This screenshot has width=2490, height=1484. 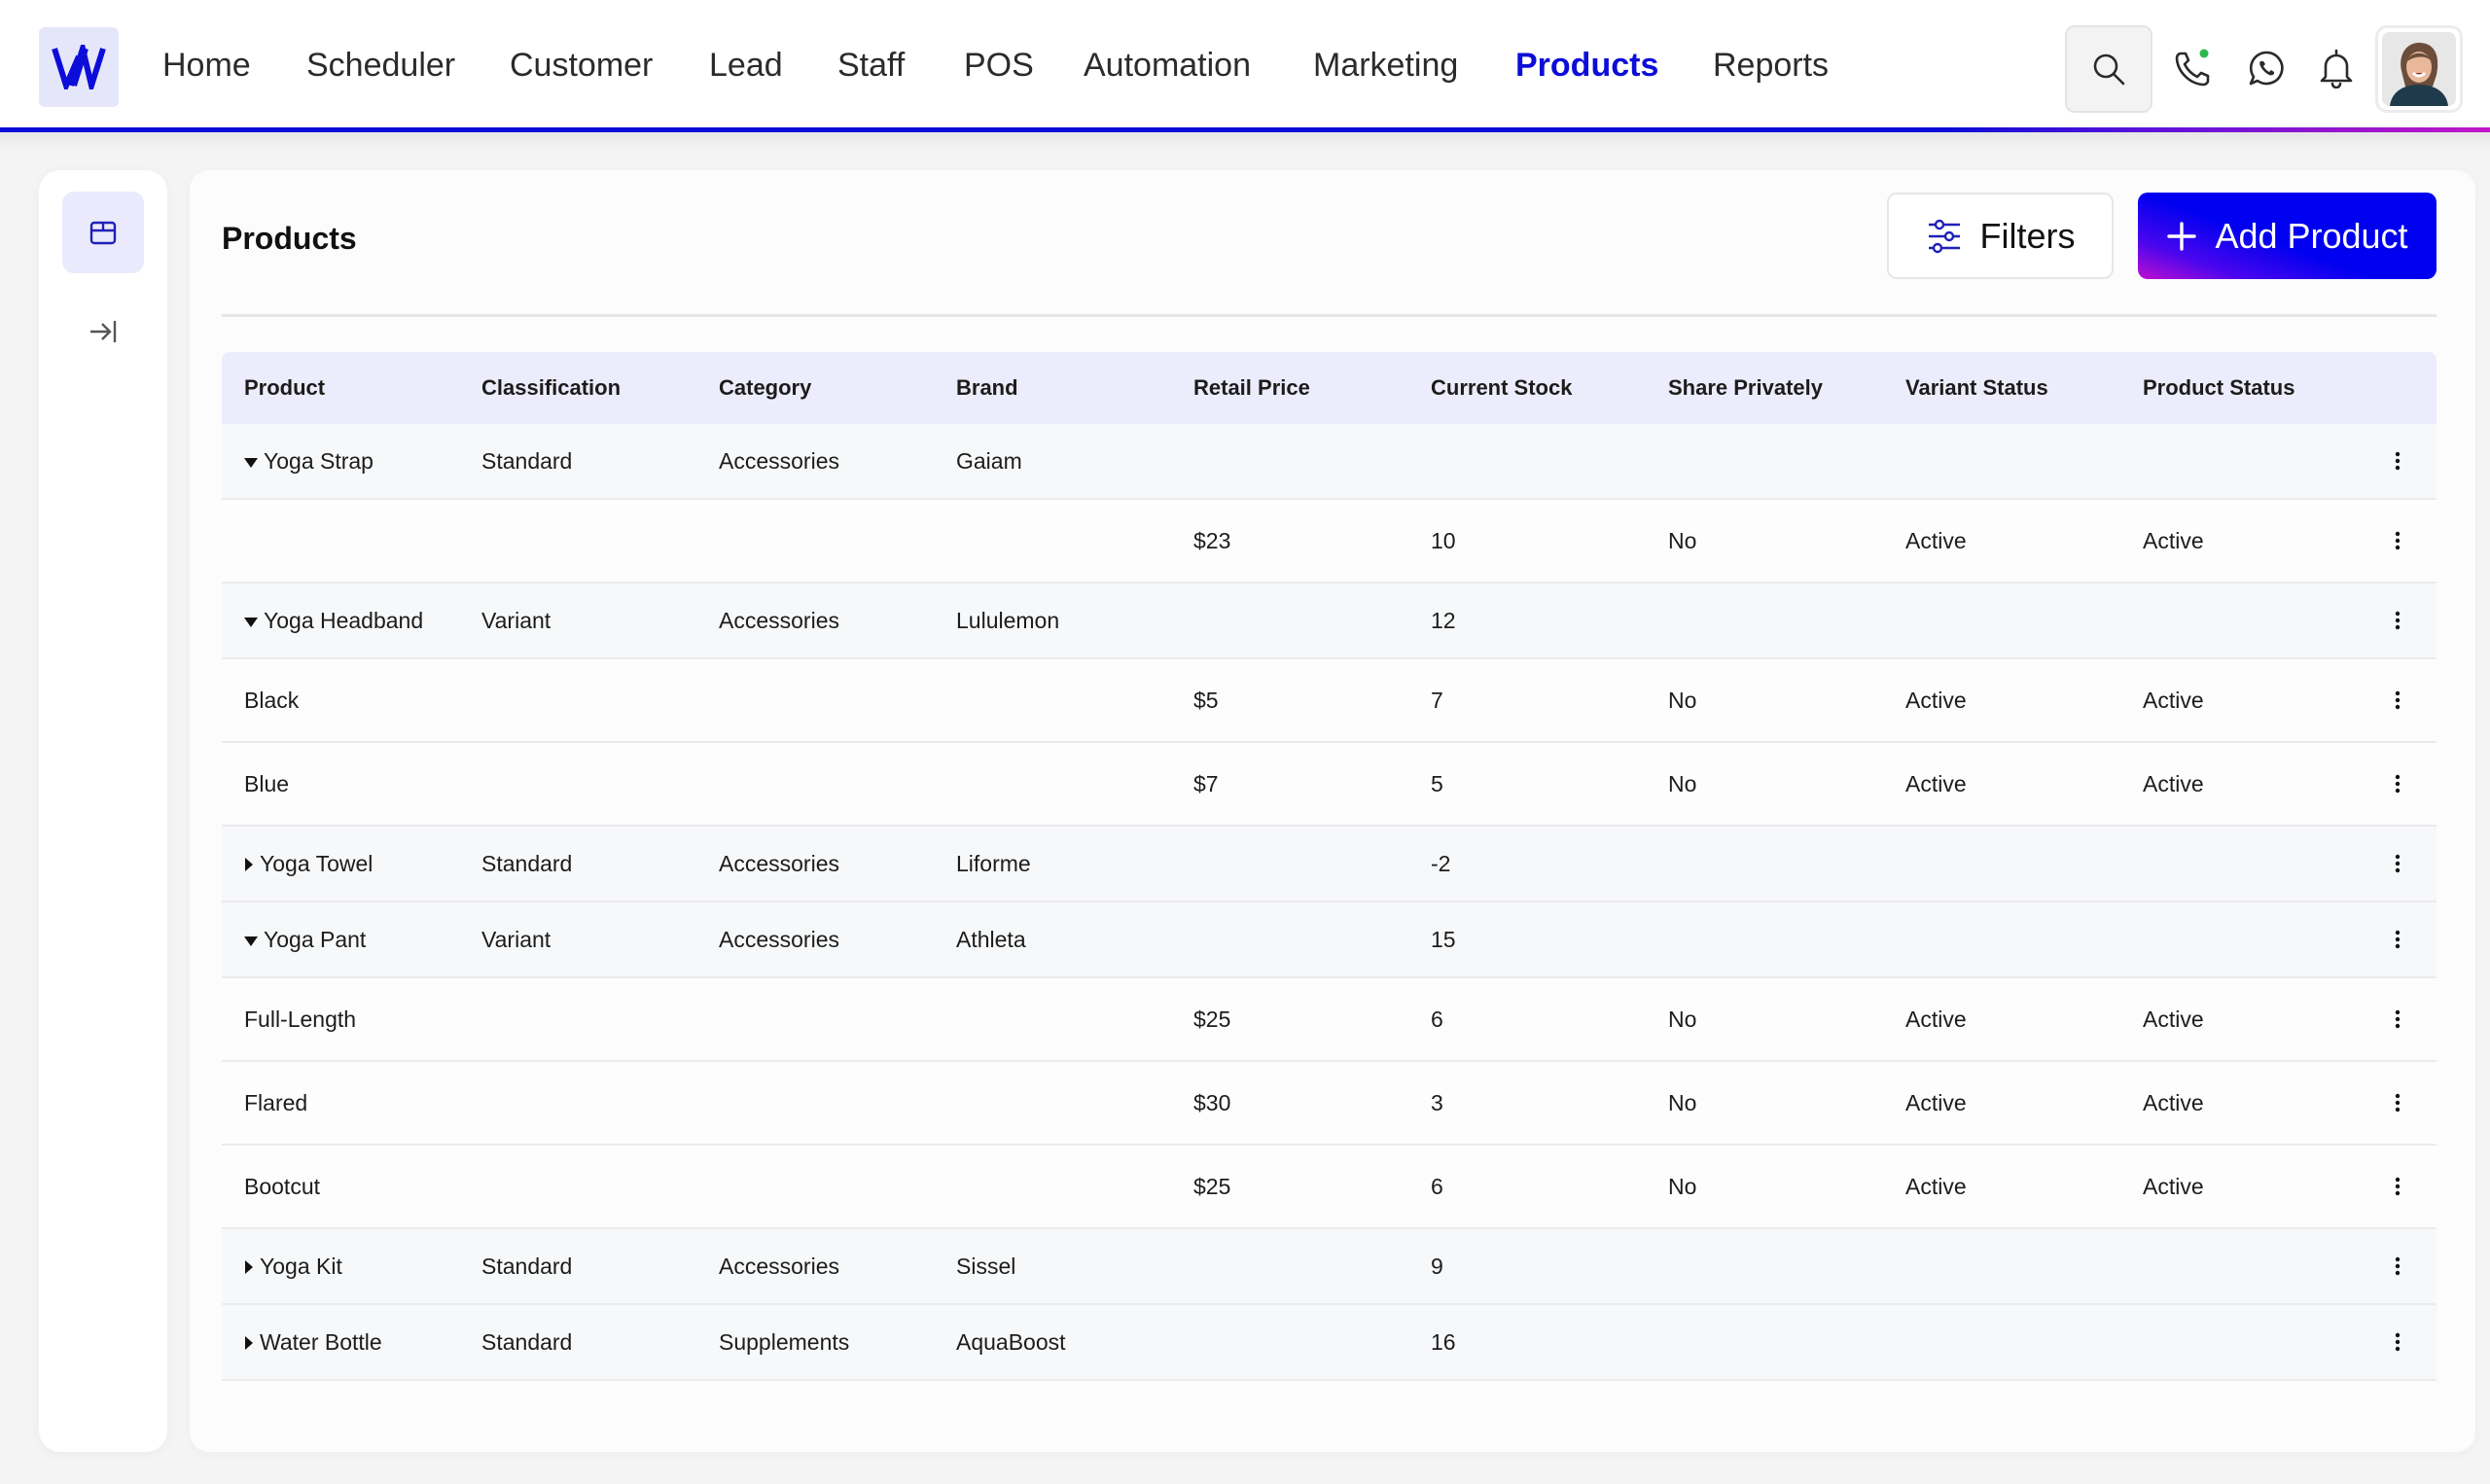 What do you see at coordinates (784, 1342) in the screenshot?
I see `cell-text: Supplements` at bounding box center [784, 1342].